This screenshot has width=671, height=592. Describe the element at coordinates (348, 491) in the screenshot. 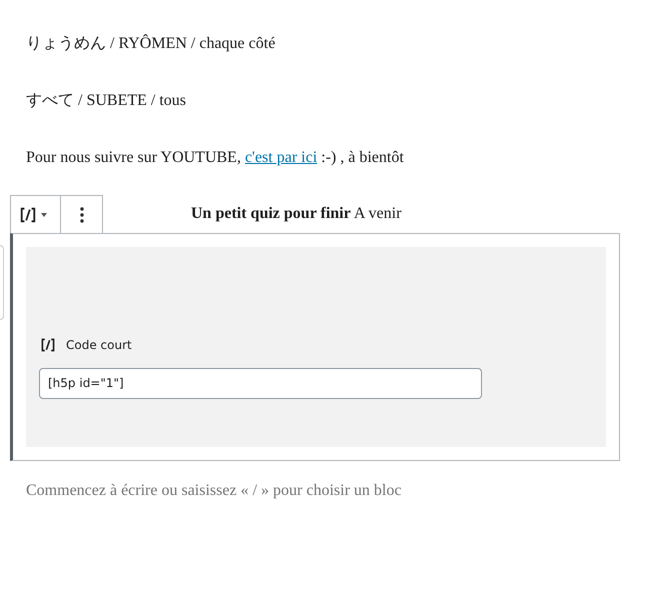

I see `block-appender-placeholder: Commencez à écrire ou saisissez « / » pour choisir un bloc` at that location.